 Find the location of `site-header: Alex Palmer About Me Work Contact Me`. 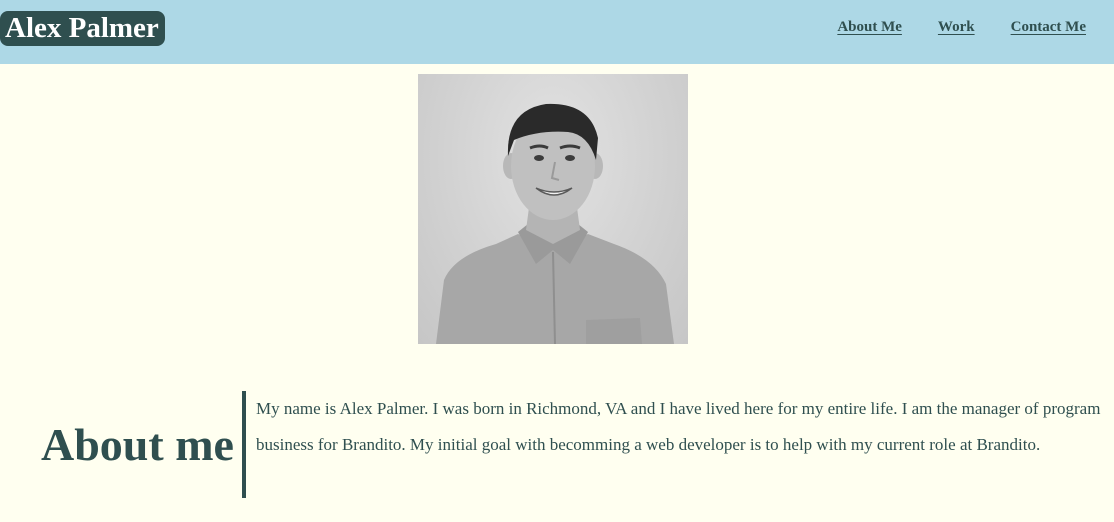

site-header: Alex Palmer About Me Work Contact Me is located at coordinates (557, 32).